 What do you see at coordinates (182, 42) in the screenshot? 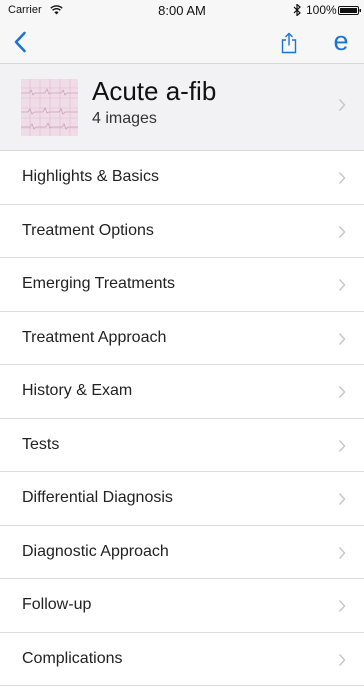
I see `navigation-bar: e` at bounding box center [182, 42].